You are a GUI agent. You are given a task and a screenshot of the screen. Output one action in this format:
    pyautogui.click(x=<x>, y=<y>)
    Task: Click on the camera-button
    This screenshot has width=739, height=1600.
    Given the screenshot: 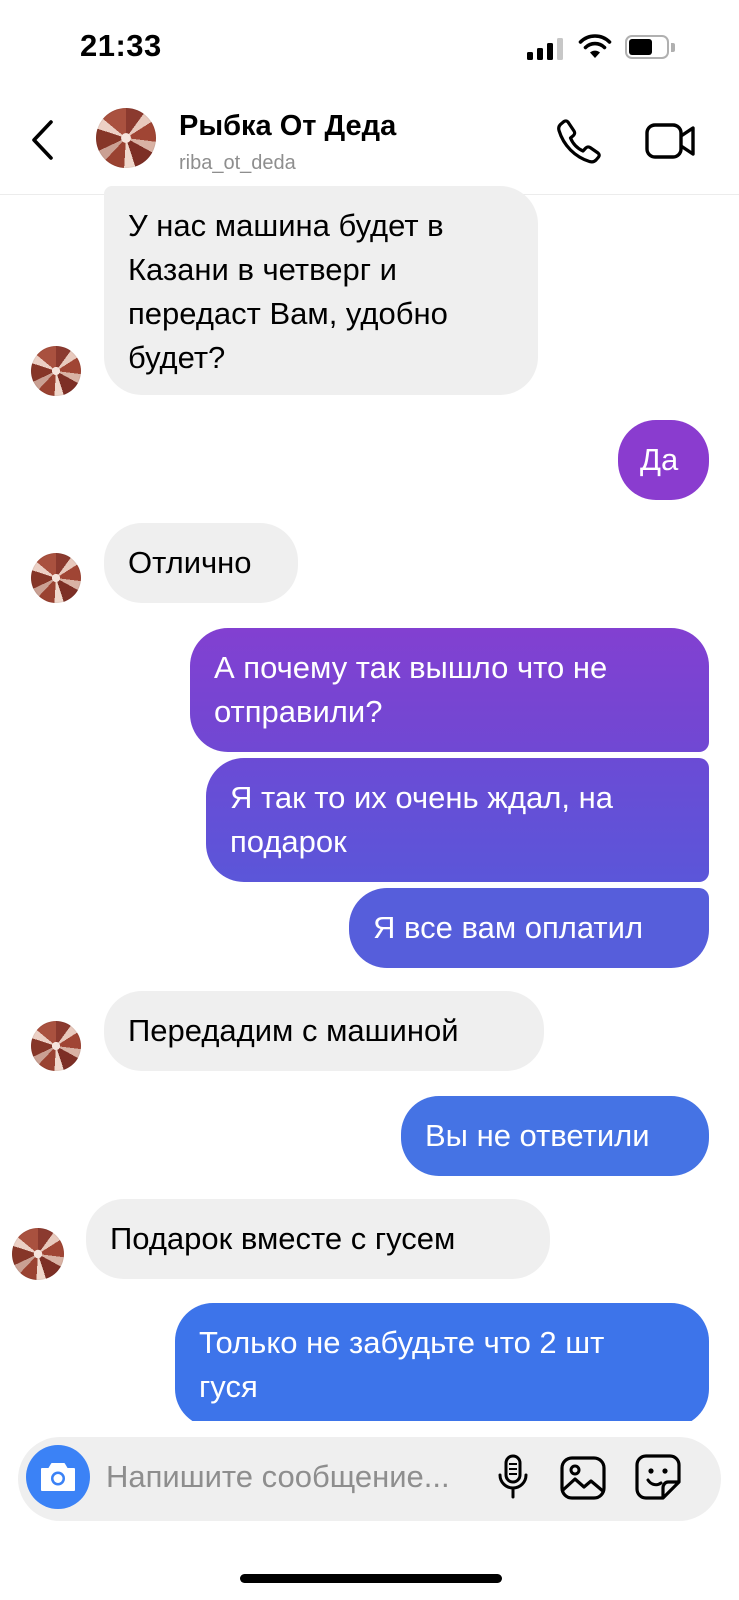 What is the action you would take?
    pyautogui.click(x=58, y=1477)
    